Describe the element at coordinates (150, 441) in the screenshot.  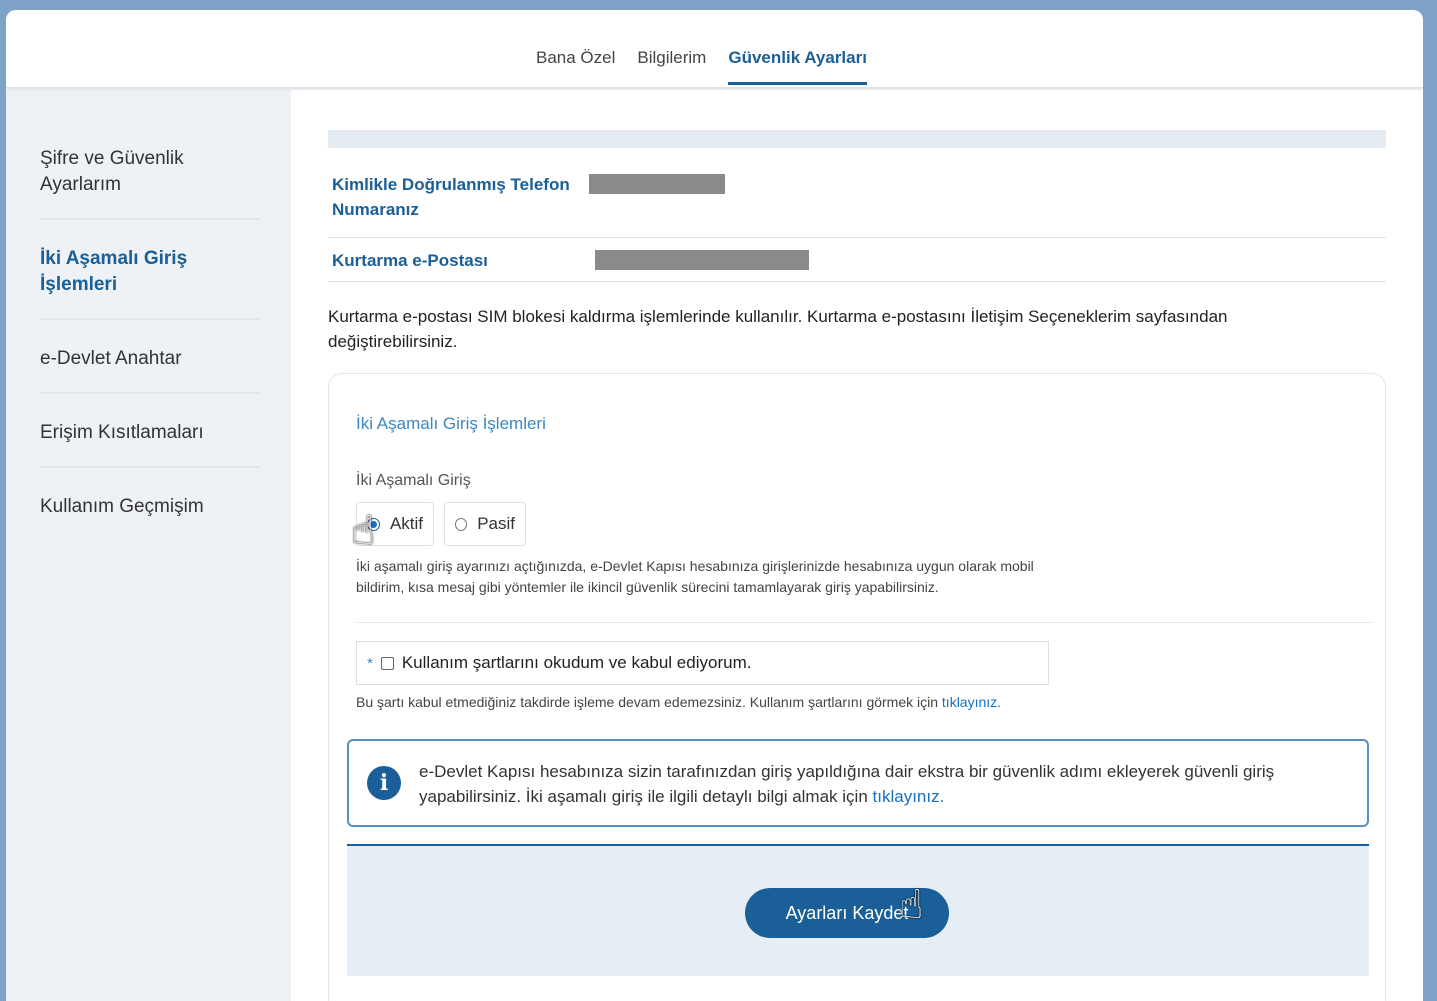
I see `sidebar-item-access-restrictions: Erişim Kısıtlamaları` at that location.